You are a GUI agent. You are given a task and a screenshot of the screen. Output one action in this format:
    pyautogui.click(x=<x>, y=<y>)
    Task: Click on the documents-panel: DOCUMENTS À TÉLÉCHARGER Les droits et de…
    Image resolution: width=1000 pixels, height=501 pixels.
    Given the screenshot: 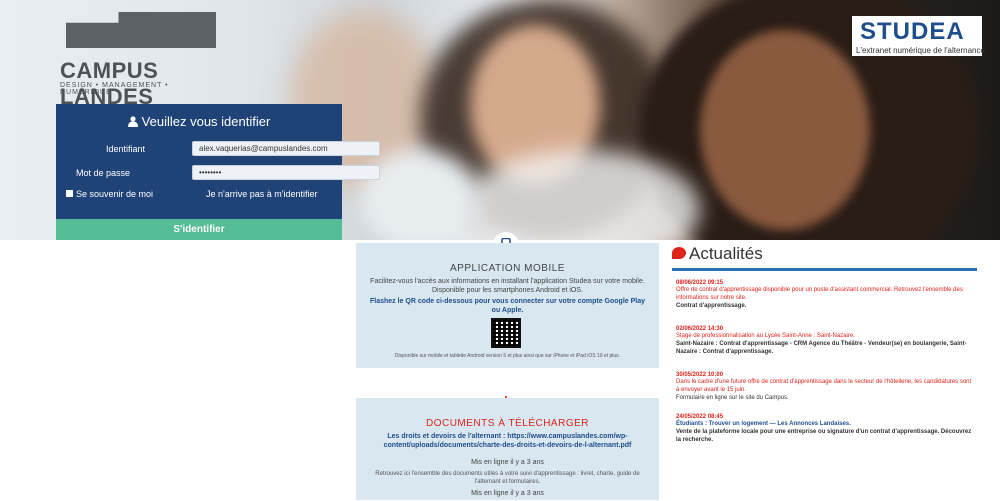 What is the action you would take?
    pyautogui.click(x=507, y=449)
    